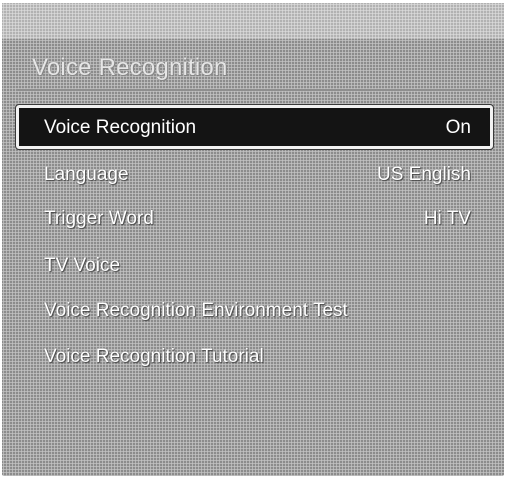 The height and width of the screenshot is (478, 506). What do you see at coordinates (86, 174) in the screenshot?
I see `menu-item-label: Language` at bounding box center [86, 174].